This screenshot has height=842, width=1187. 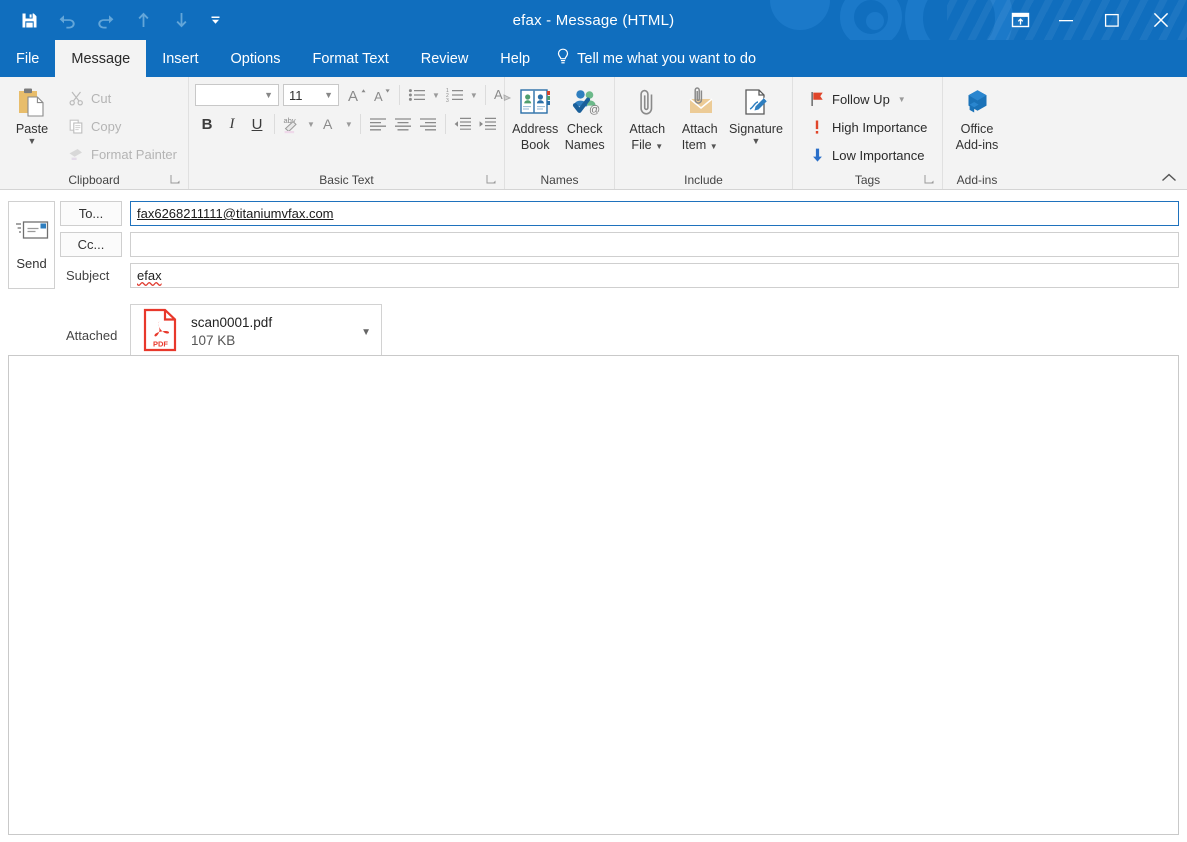 What do you see at coordinates (1161, 20) in the screenshot?
I see `close-icon` at bounding box center [1161, 20].